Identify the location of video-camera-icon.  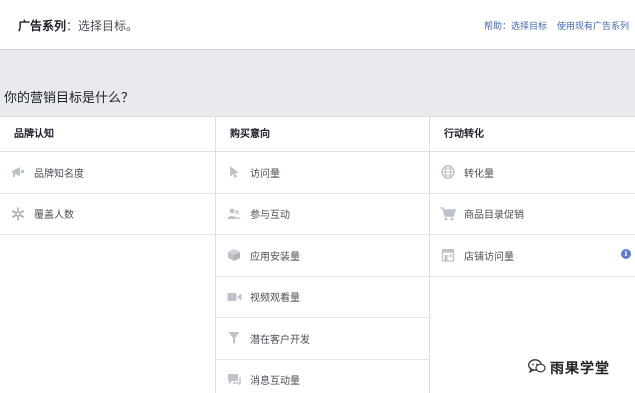
(234, 297).